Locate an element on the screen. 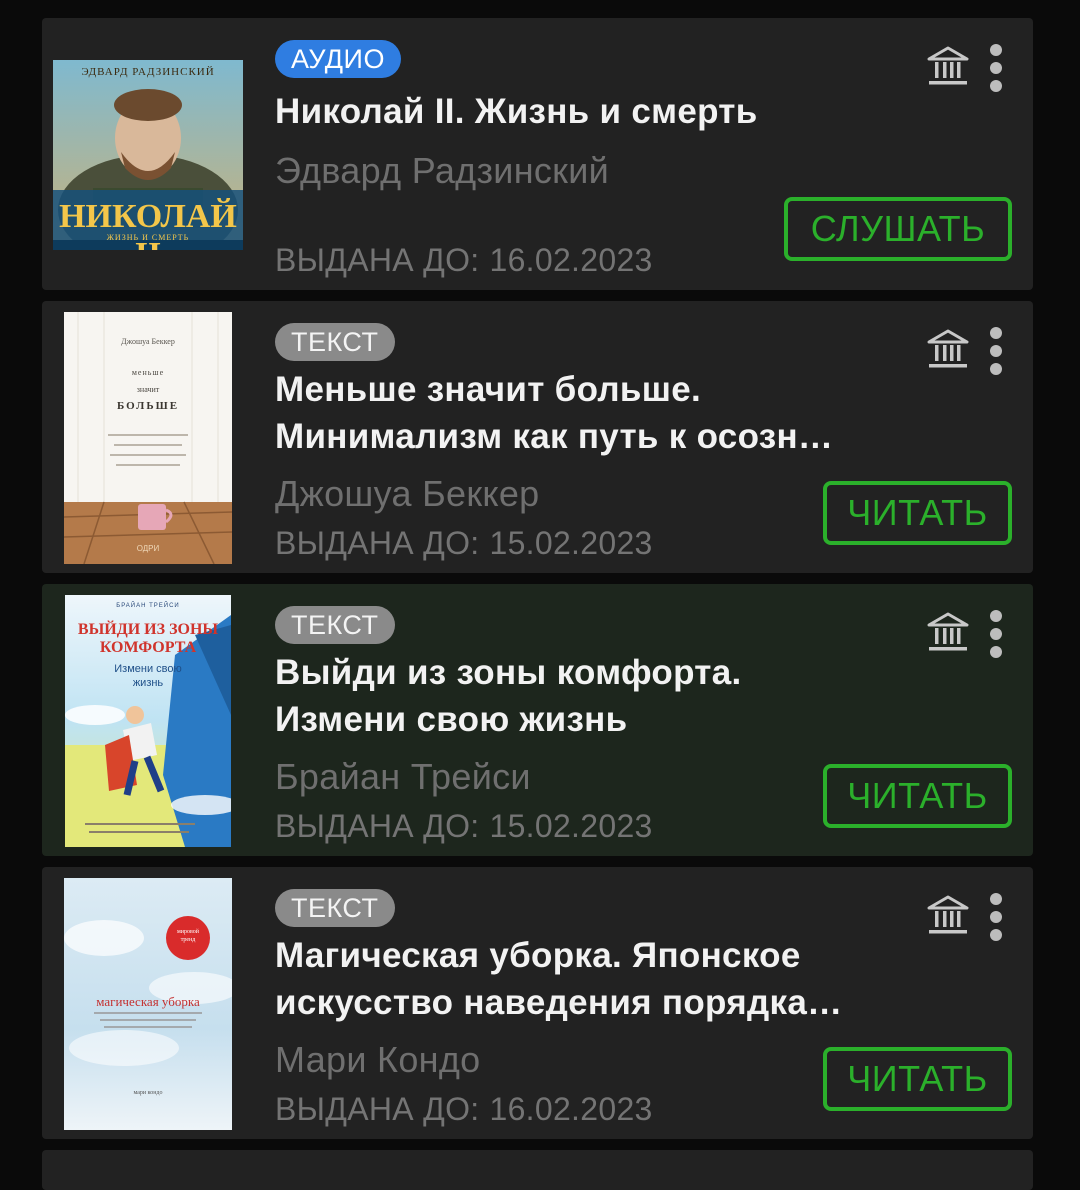 This screenshot has width=1080, height=1190. cover-subtitle-text: ЖИЗНЬ И СМЕРТЬ is located at coordinates (148, 237).